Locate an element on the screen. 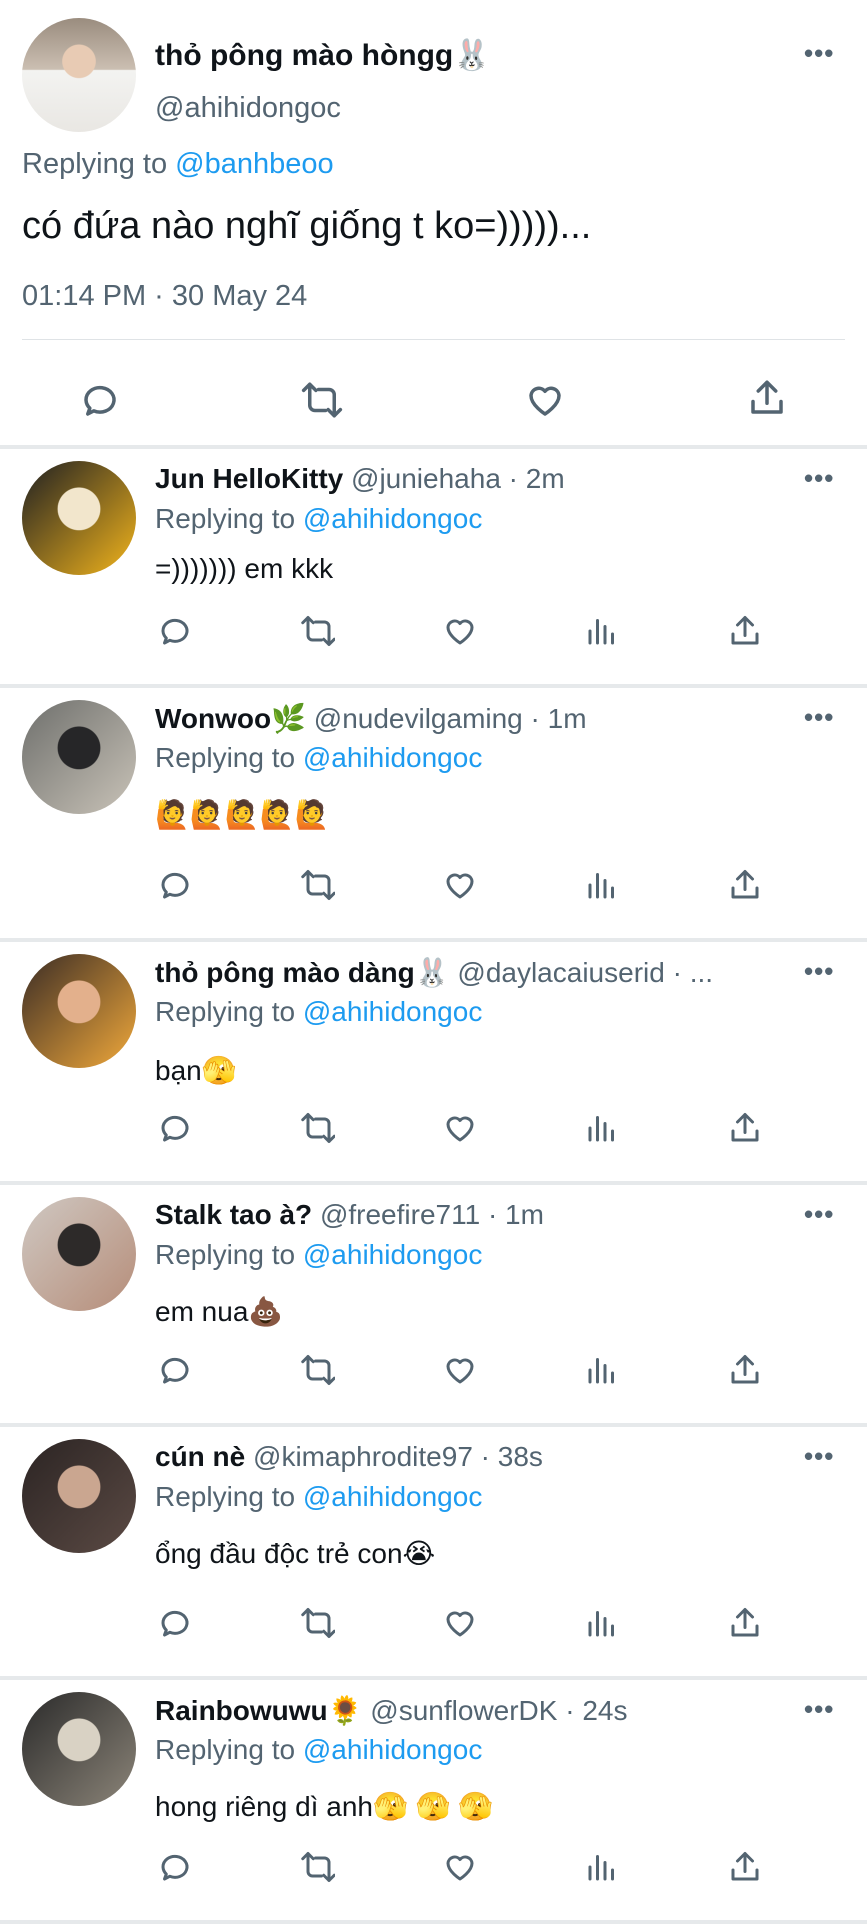 This screenshot has height=1924, width=867. replying-to-link: @banhbeoo is located at coordinates (254, 164).